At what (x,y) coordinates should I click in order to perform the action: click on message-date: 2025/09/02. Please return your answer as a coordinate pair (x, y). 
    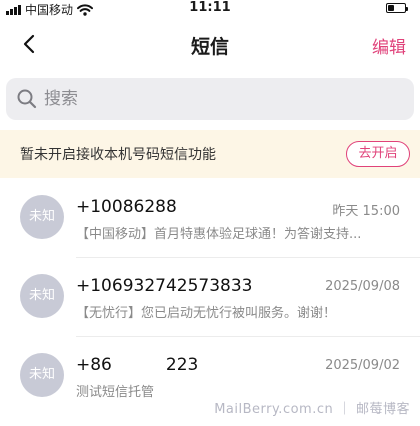
    Looking at the image, I should click on (362, 365).